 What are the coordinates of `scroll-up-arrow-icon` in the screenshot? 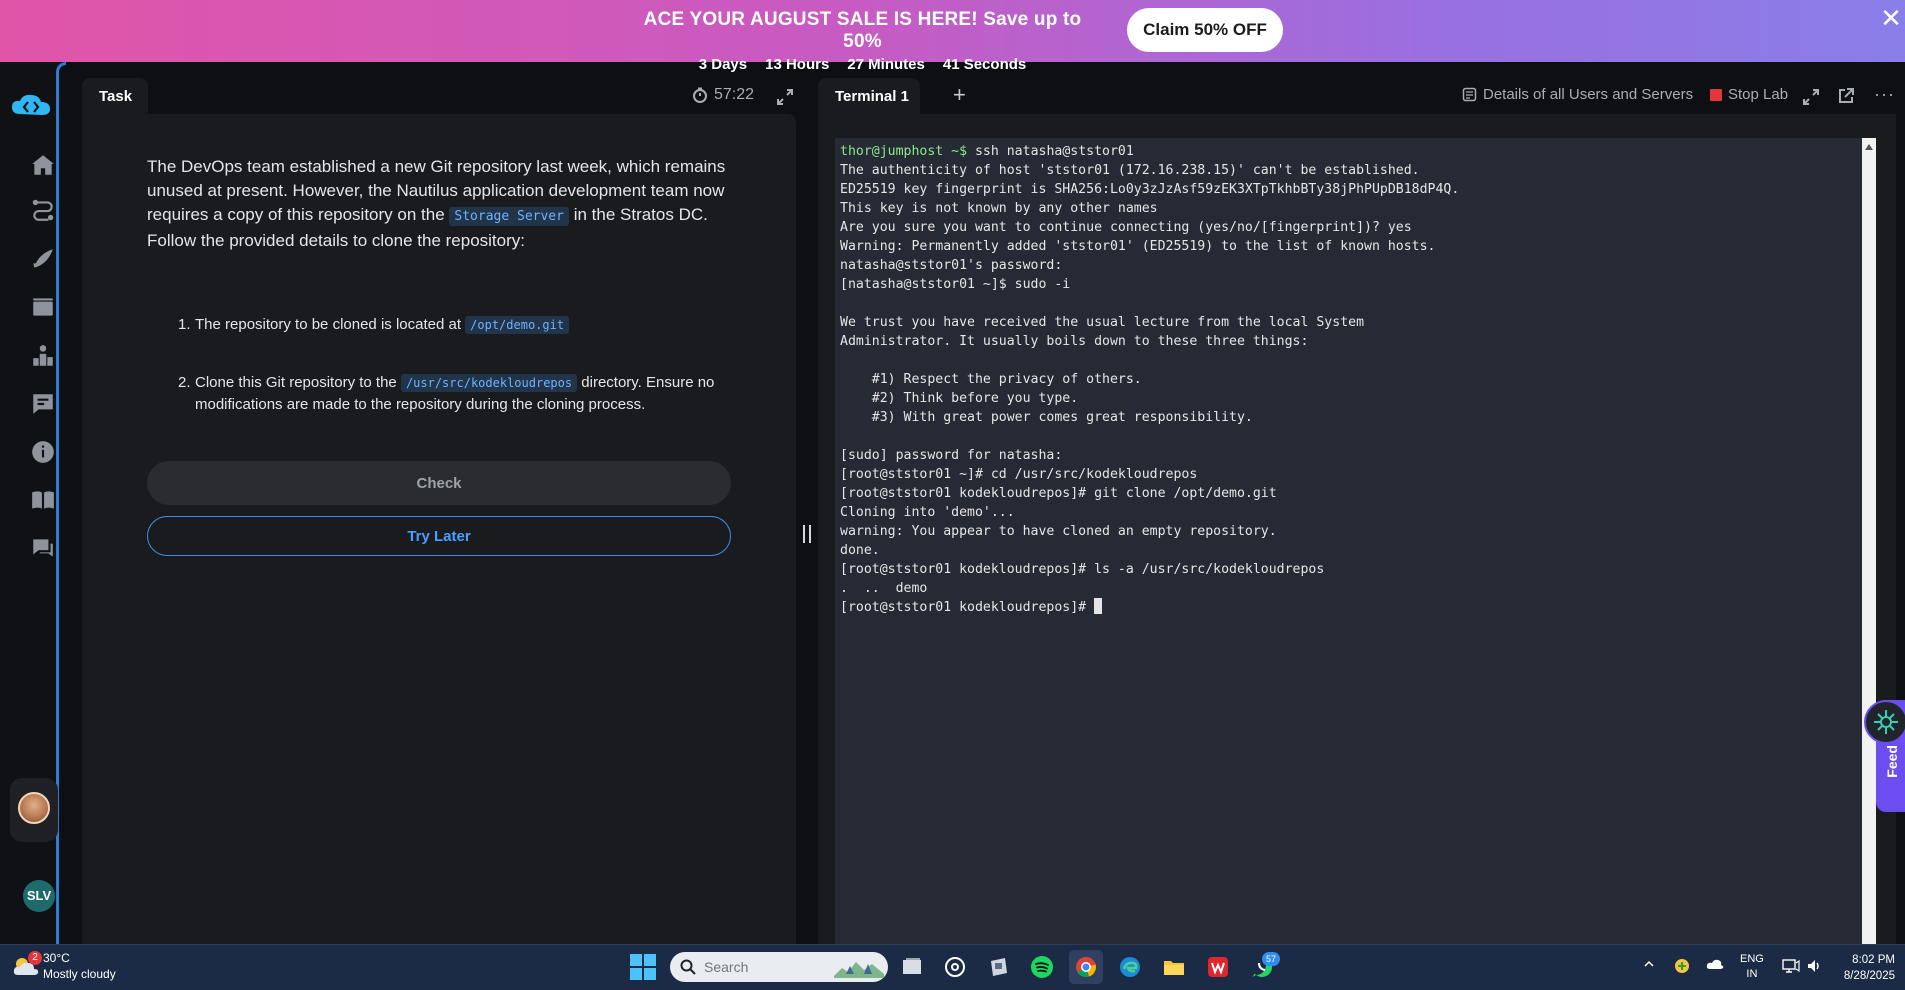 It's located at (1869, 147).